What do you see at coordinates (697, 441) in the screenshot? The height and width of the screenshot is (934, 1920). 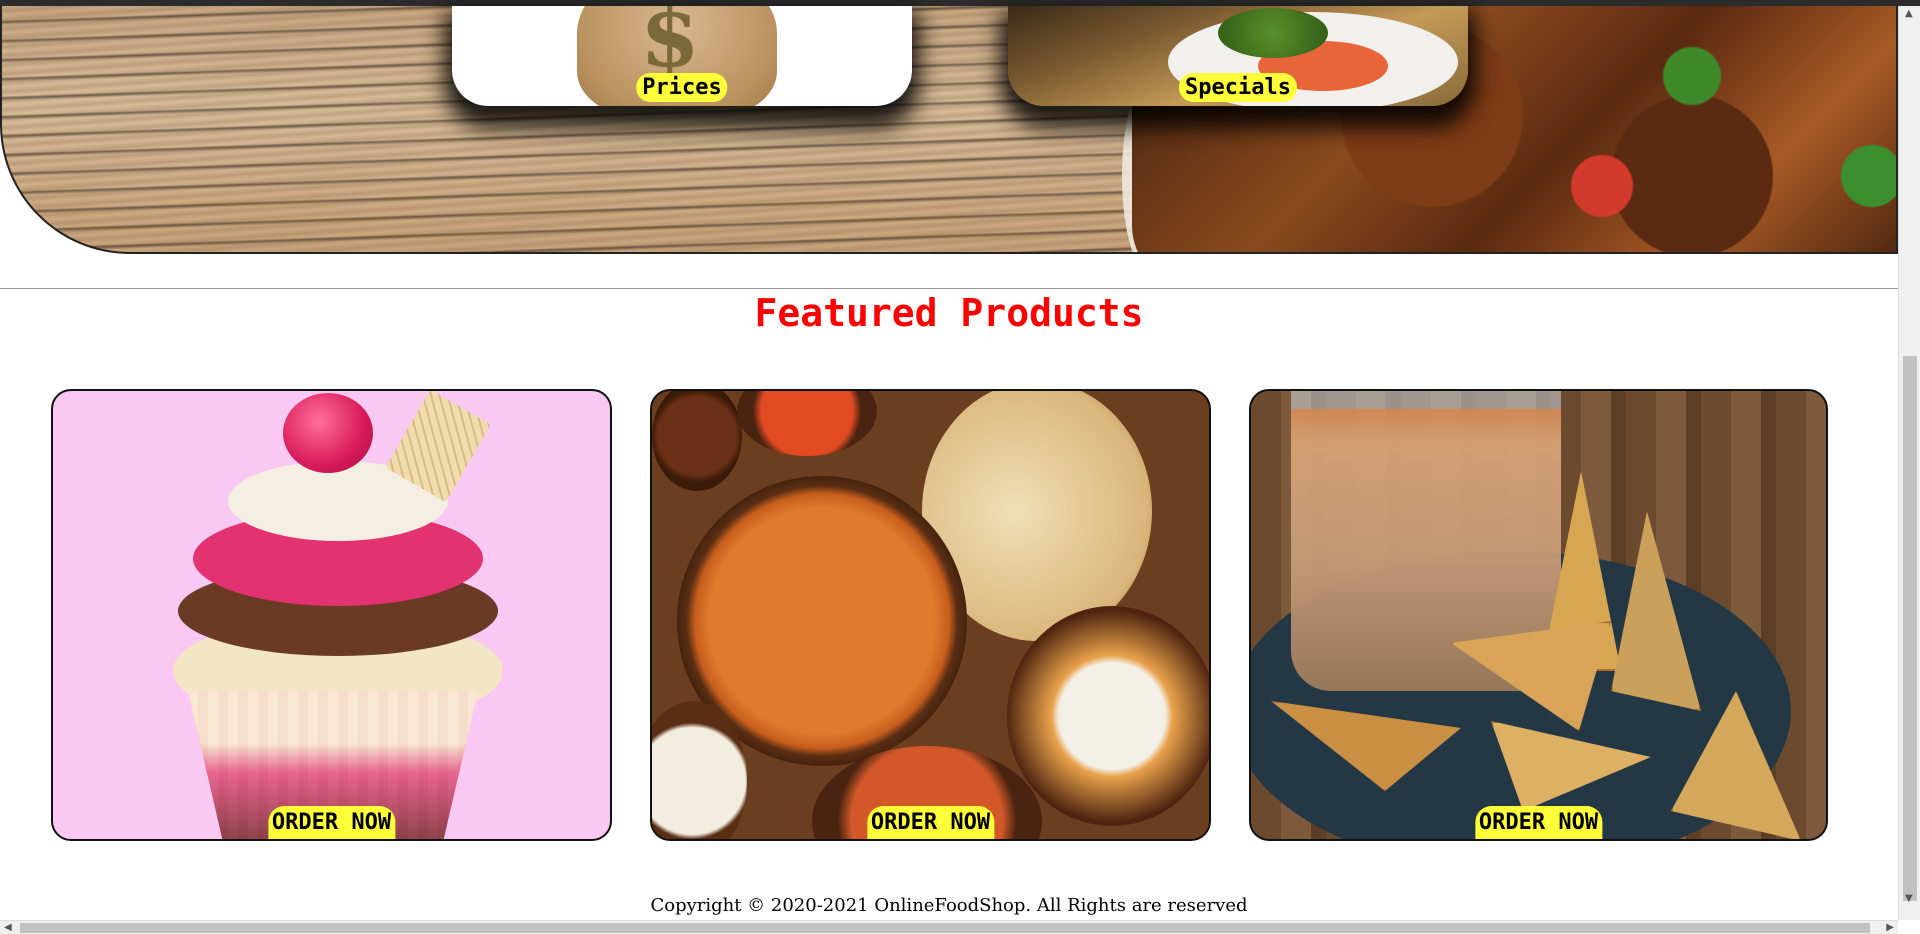 I see `chutney-bowl` at bounding box center [697, 441].